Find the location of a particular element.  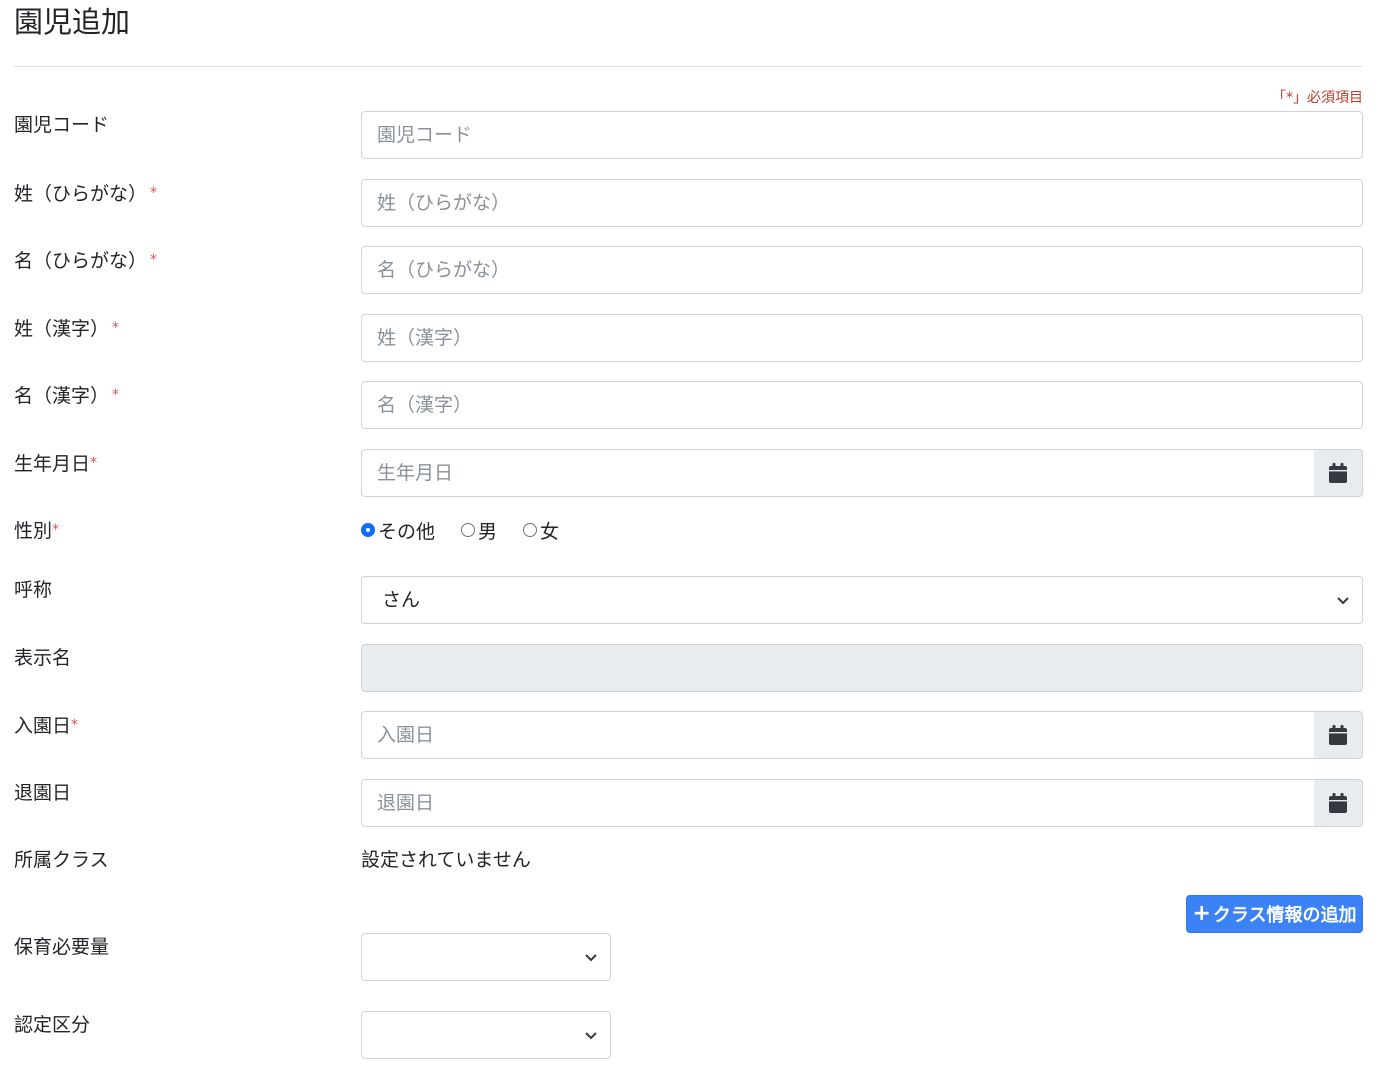

gender-radio-other: その他 is located at coordinates (398, 530).